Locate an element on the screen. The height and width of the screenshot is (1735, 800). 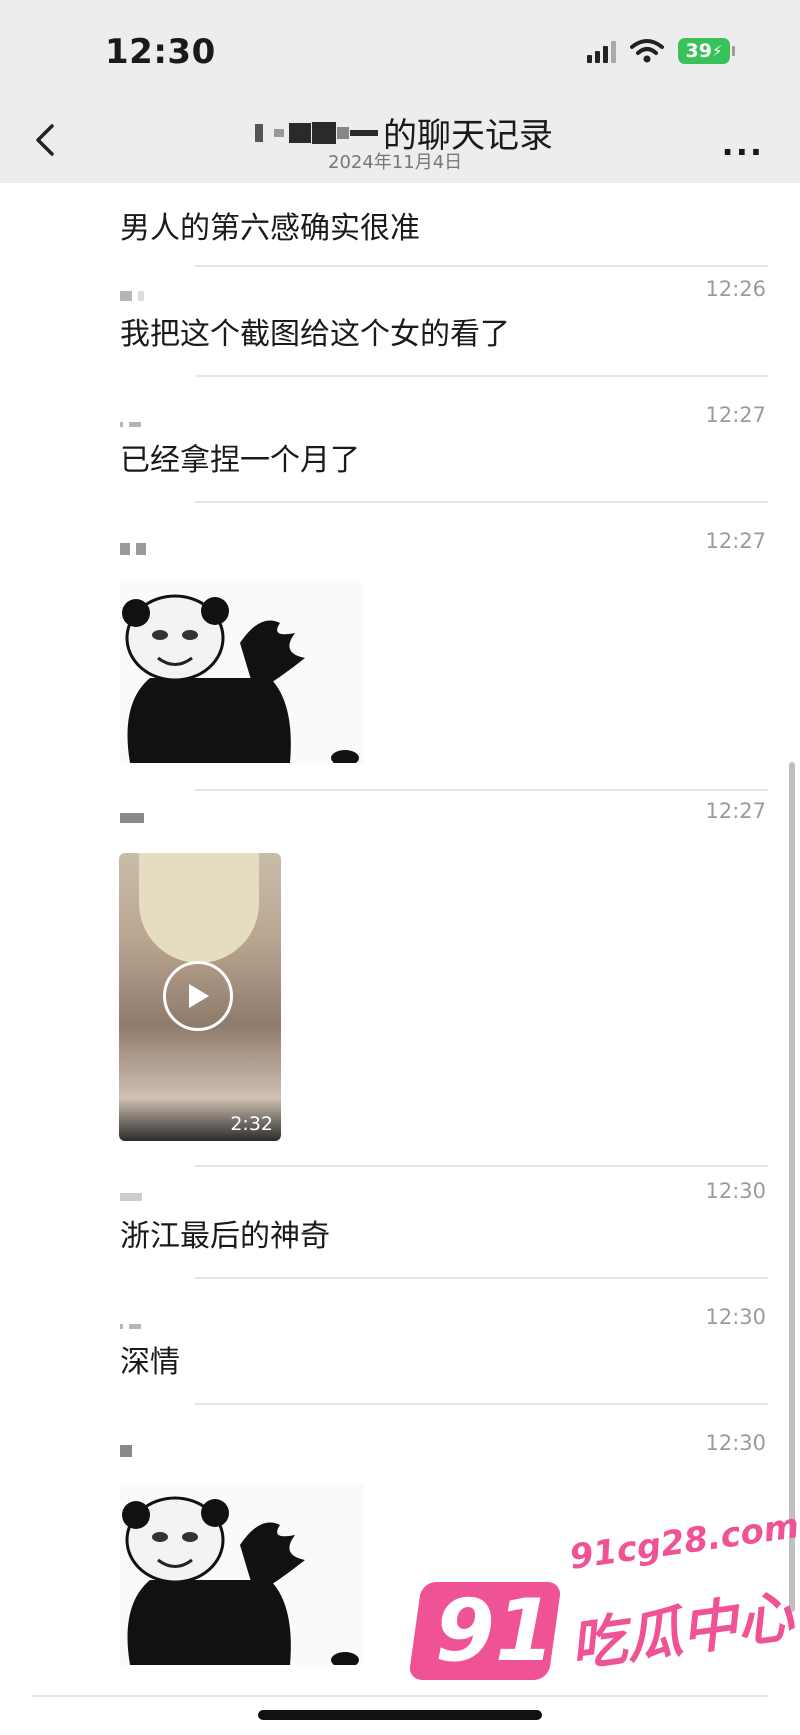
scrollbar is located at coordinates (792, 1187).